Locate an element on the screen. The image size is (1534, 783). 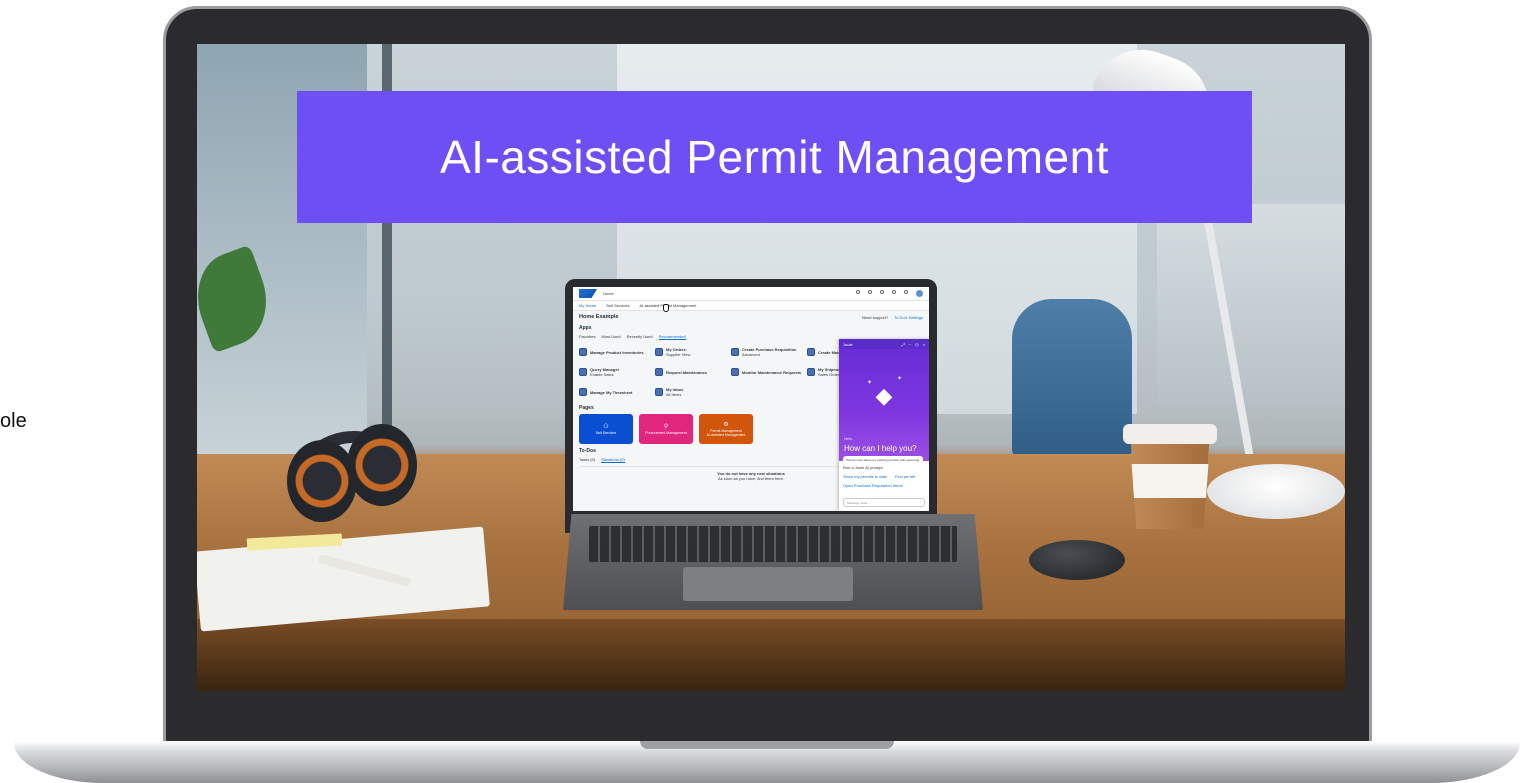
people-icon: ⚇ is located at coordinates (606, 426).